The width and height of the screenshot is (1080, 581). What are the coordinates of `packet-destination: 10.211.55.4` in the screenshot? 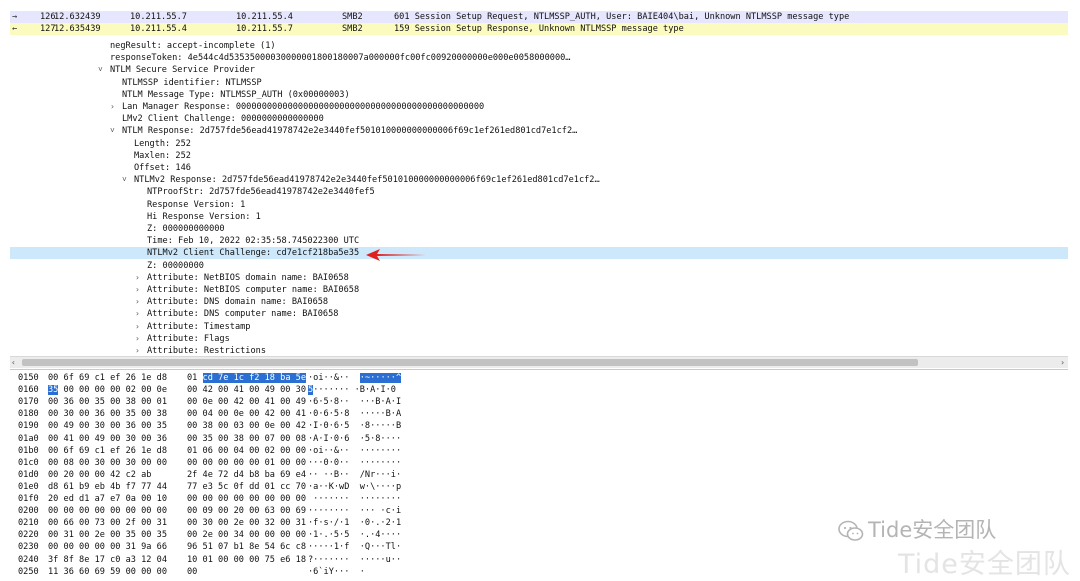 It's located at (264, 17).